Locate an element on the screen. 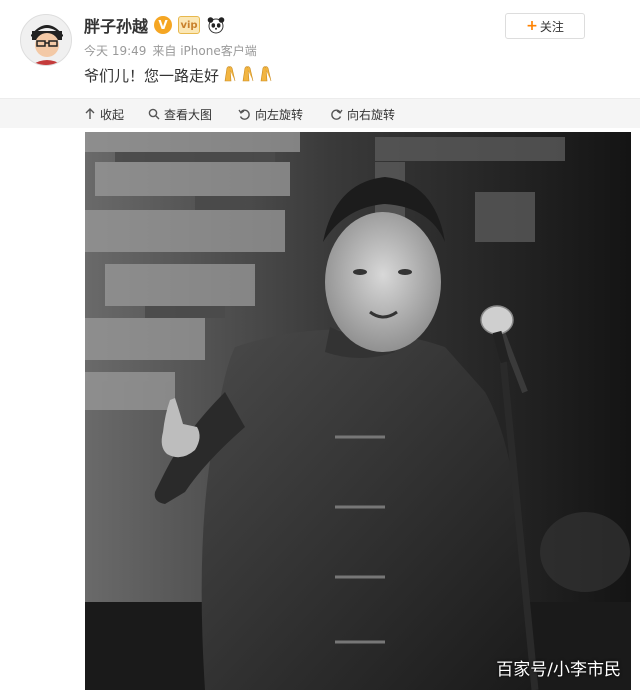  rotate-left-label: 向左旋转 is located at coordinates (279, 114).